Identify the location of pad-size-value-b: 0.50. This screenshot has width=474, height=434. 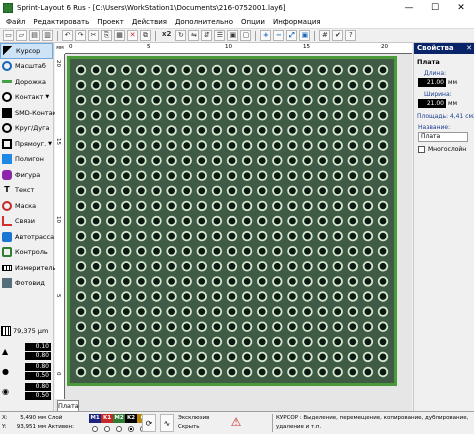
(38, 376).